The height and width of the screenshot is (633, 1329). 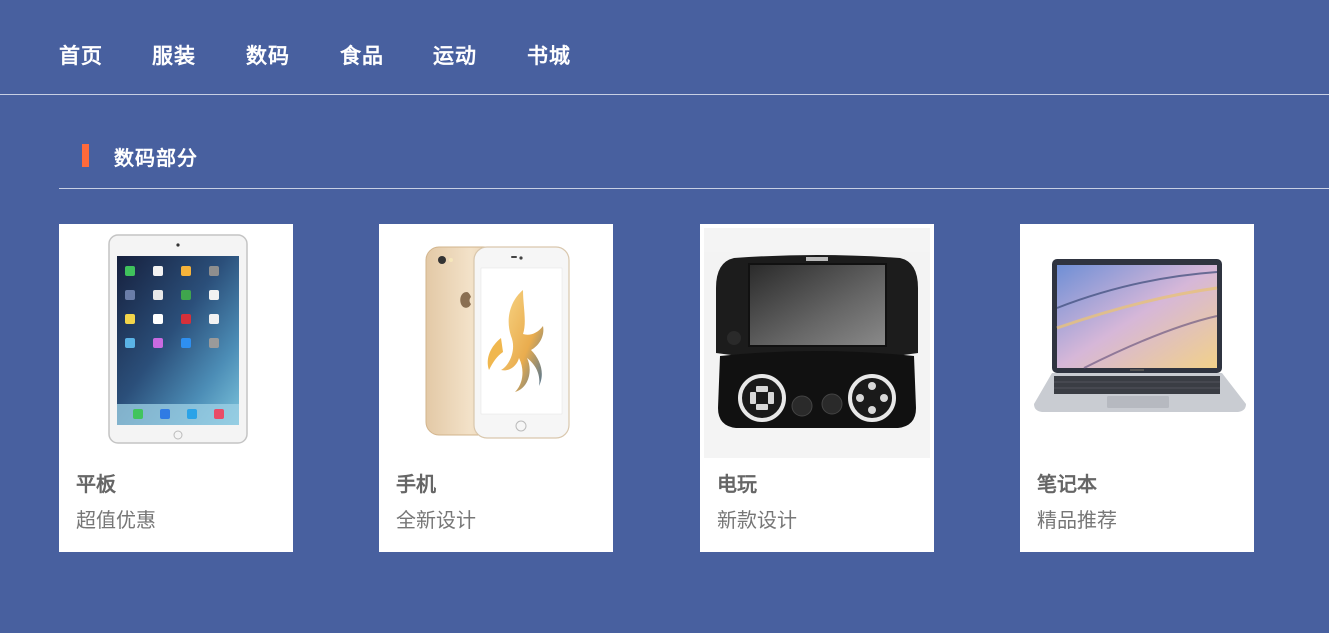 What do you see at coordinates (757, 520) in the screenshot?
I see `product-description: 新款设计` at bounding box center [757, 520].